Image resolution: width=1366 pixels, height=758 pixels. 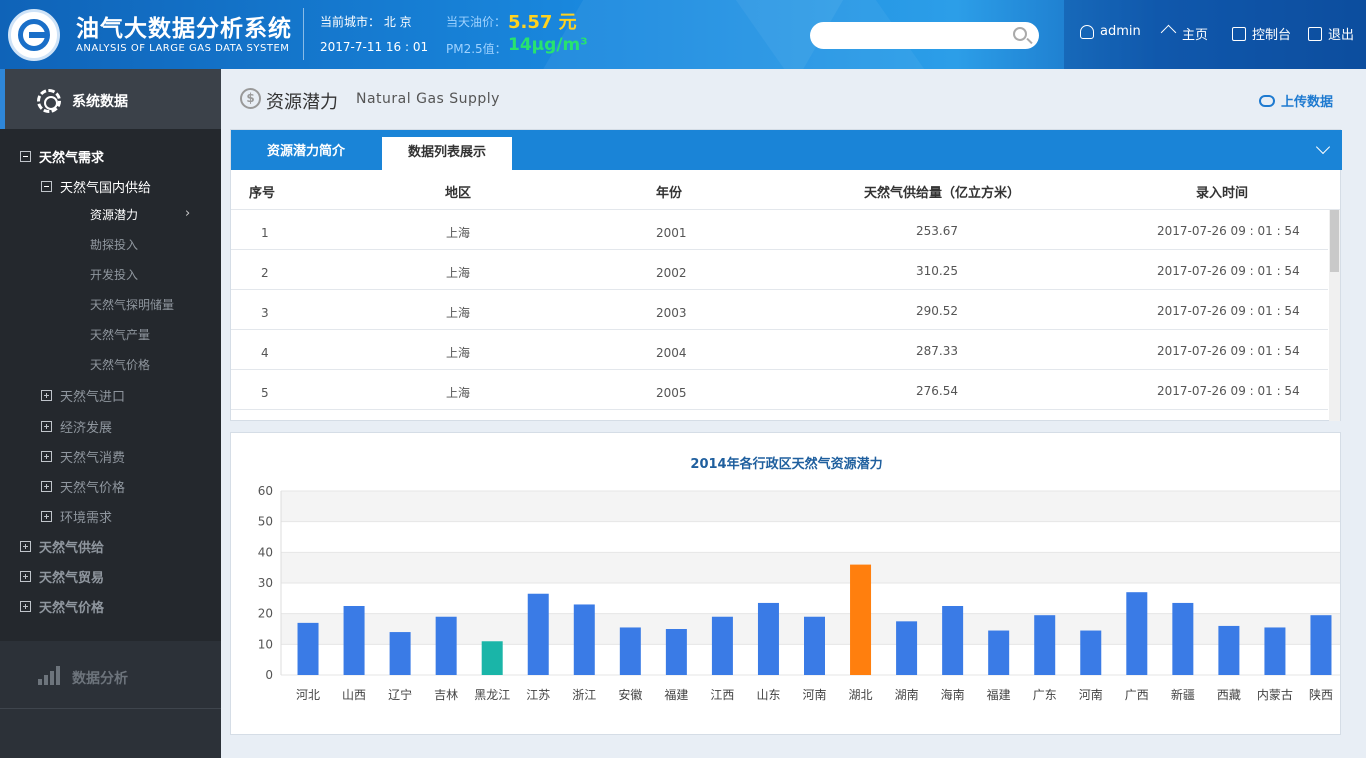 What do you see at coordinates (861, 694) in the screenshot?
I see `x-tick-label: 湖北` at bounding box center [861, 694].